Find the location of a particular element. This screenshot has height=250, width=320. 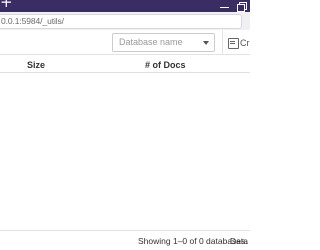

address-bar: 0.0.1:5984/_utils/ is located at coordinates (125, 21).